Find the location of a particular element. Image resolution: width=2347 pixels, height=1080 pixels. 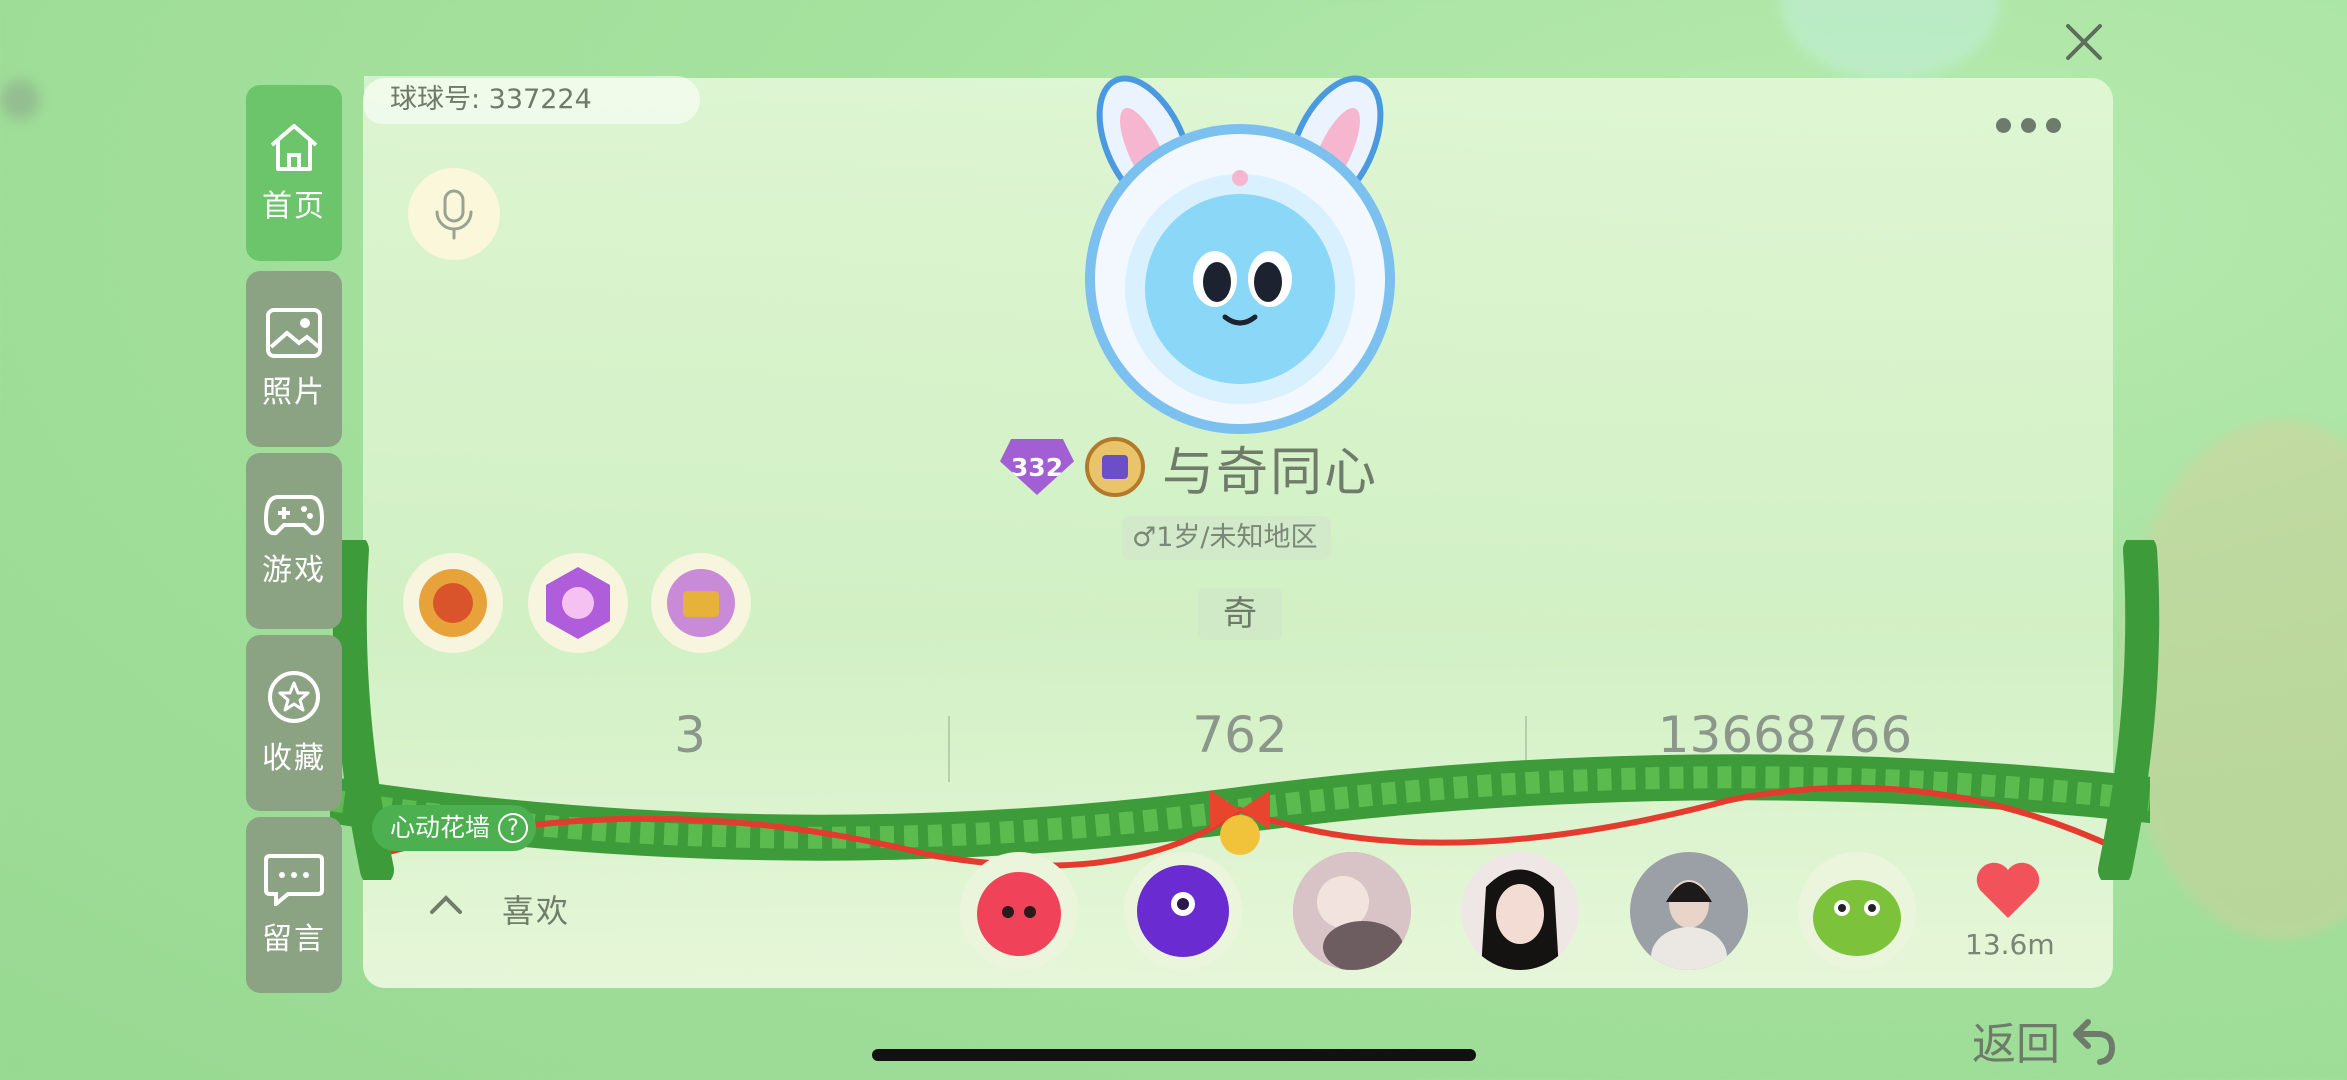

star-icon is located at coordinates (294, 697).